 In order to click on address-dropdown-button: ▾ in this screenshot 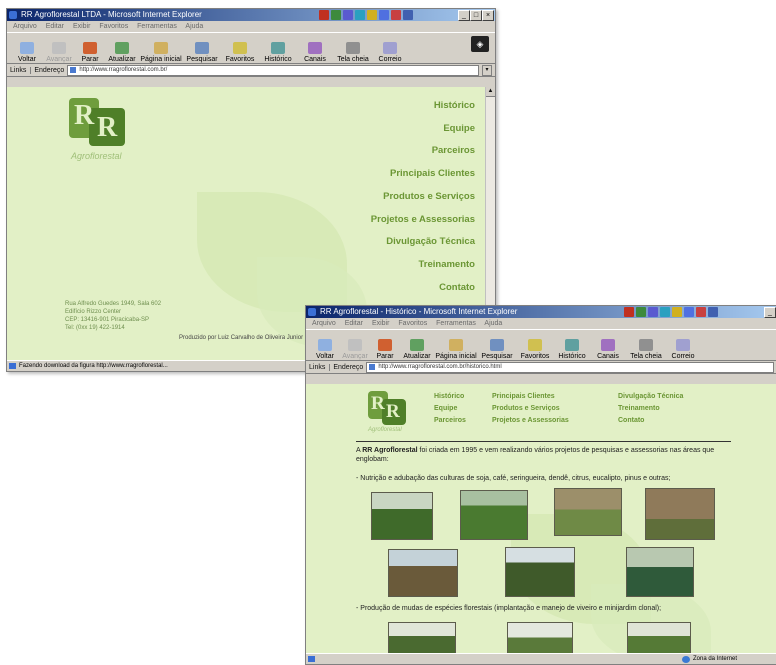, I will do `click(487, 70)`.